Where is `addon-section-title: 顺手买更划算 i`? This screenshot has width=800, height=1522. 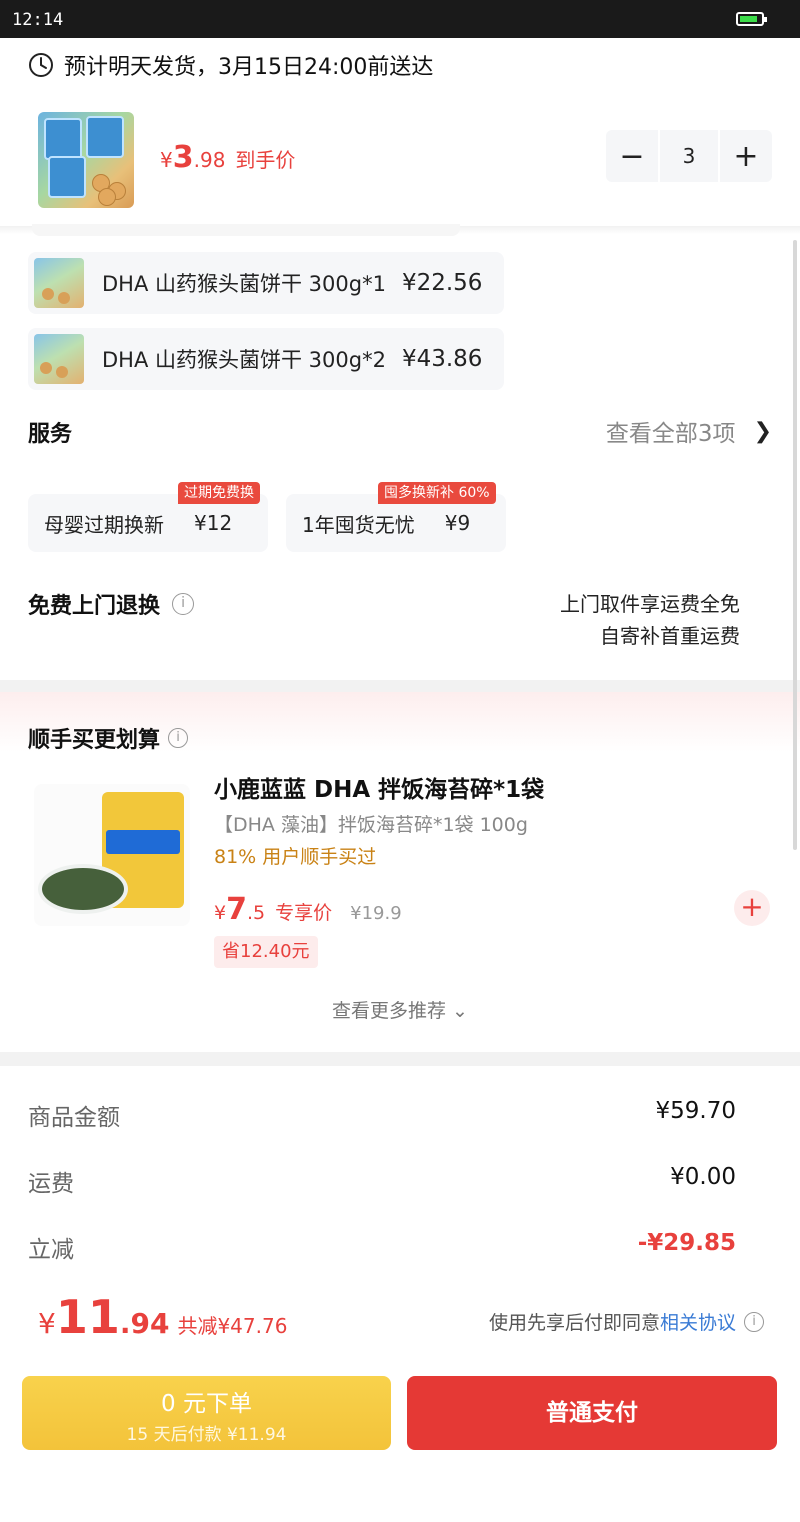
addon-section-title: 顺手买更划算 i is located at coordinates (108, 738).